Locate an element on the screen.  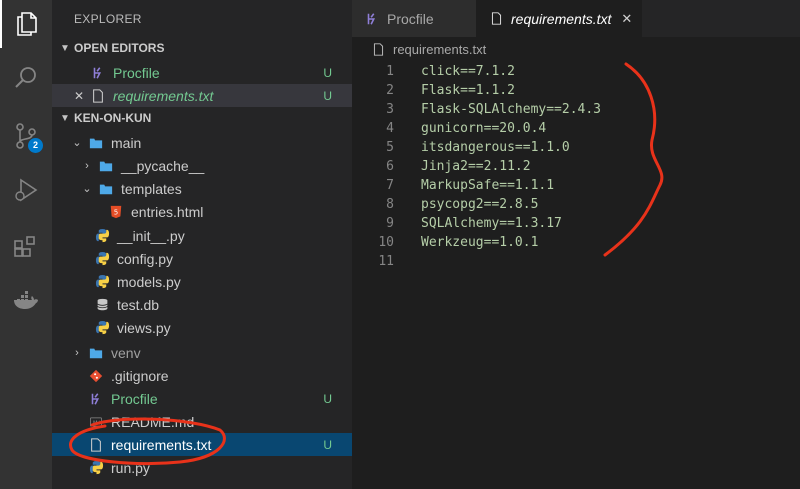
tree-label: main is located at coordinates (126, 142).